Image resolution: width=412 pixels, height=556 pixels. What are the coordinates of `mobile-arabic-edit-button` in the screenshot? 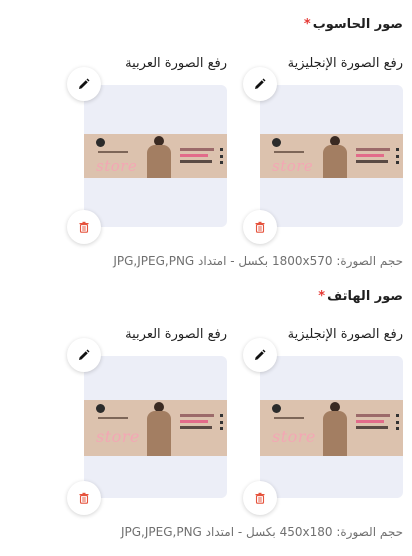 It's located at (84, 355).